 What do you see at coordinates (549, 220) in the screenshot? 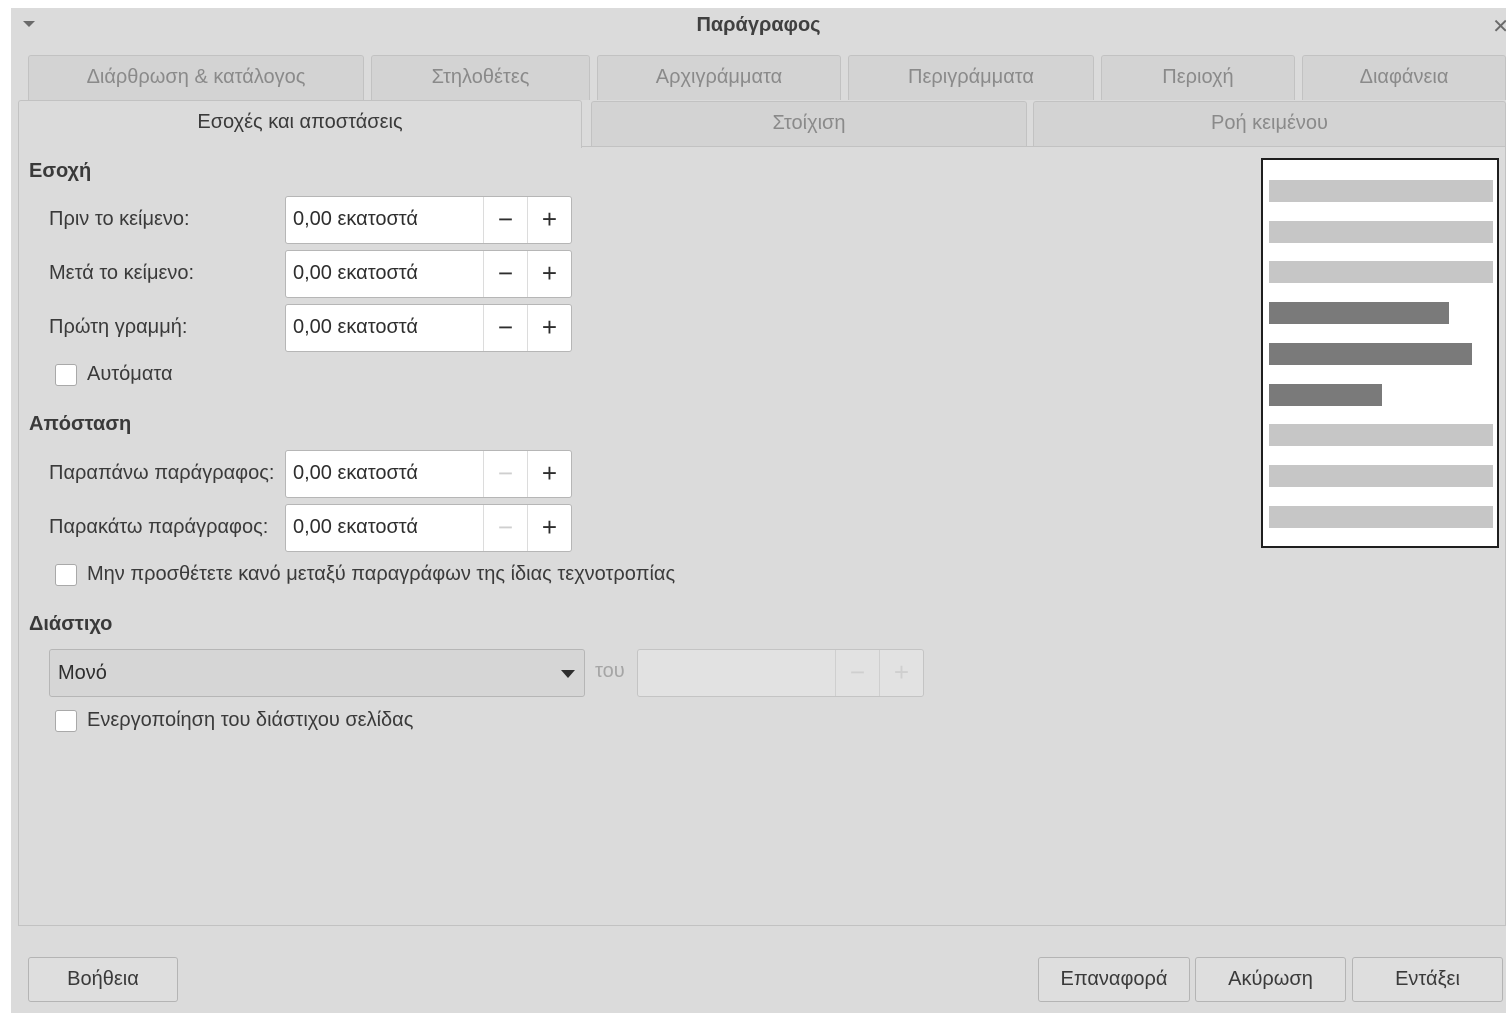
I see `before-text-increment-button: +` at bounding box center [549, 220].